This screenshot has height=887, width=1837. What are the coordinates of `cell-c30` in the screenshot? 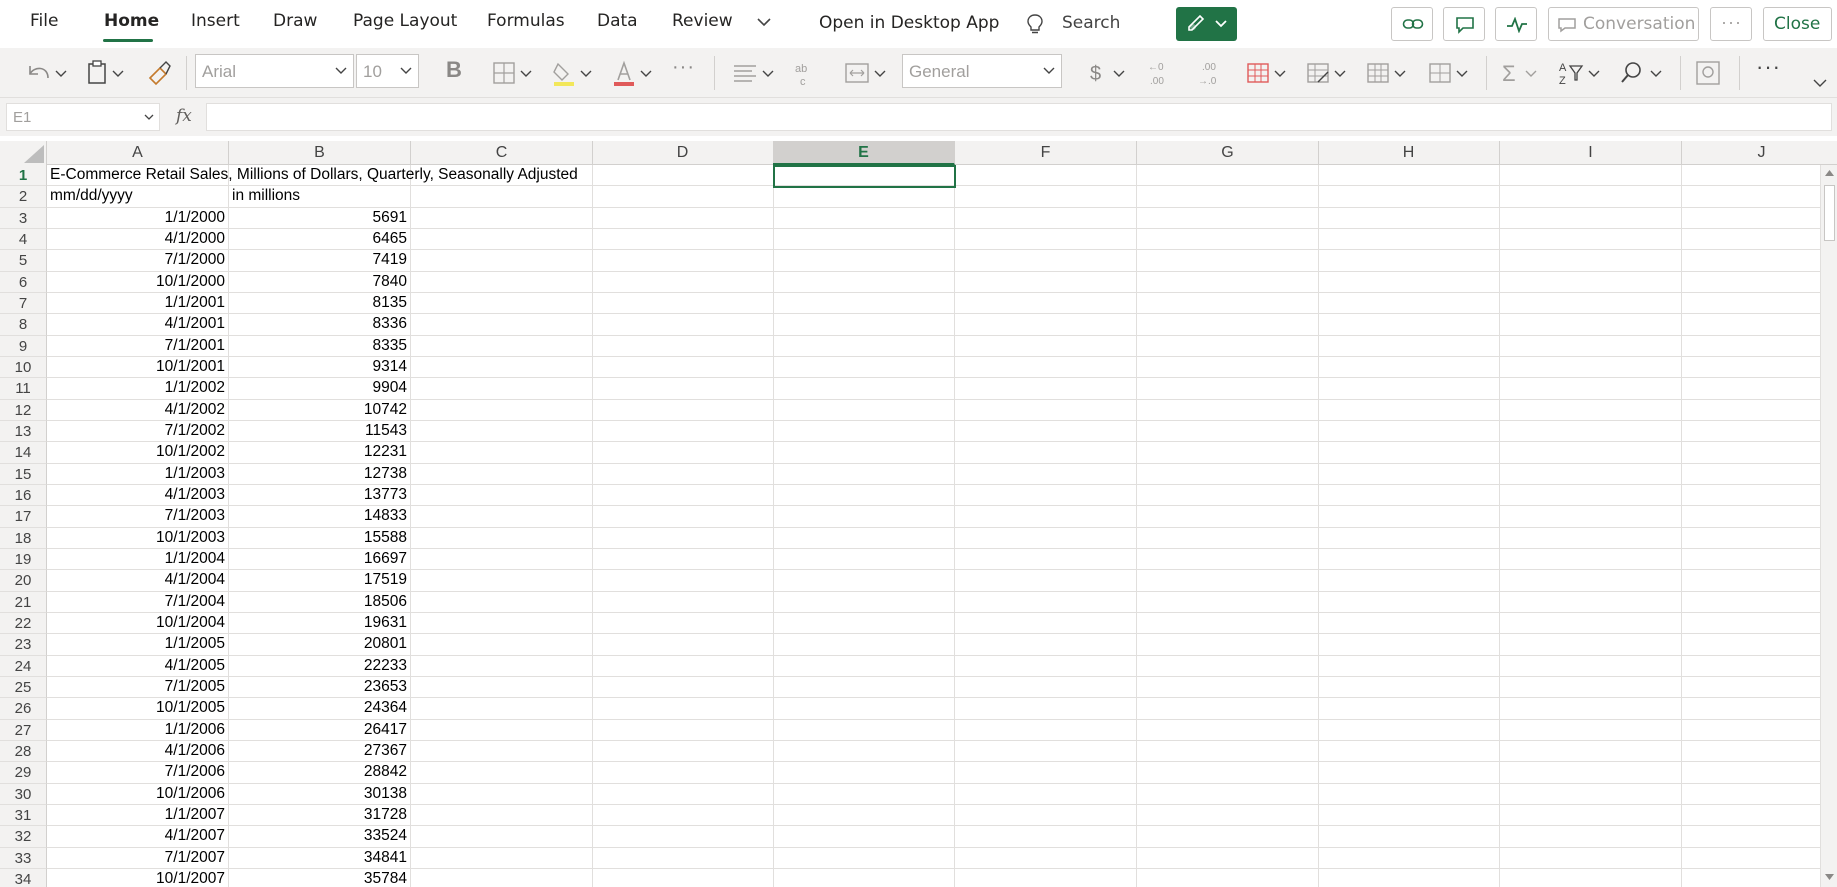 It's located at (502, 794).